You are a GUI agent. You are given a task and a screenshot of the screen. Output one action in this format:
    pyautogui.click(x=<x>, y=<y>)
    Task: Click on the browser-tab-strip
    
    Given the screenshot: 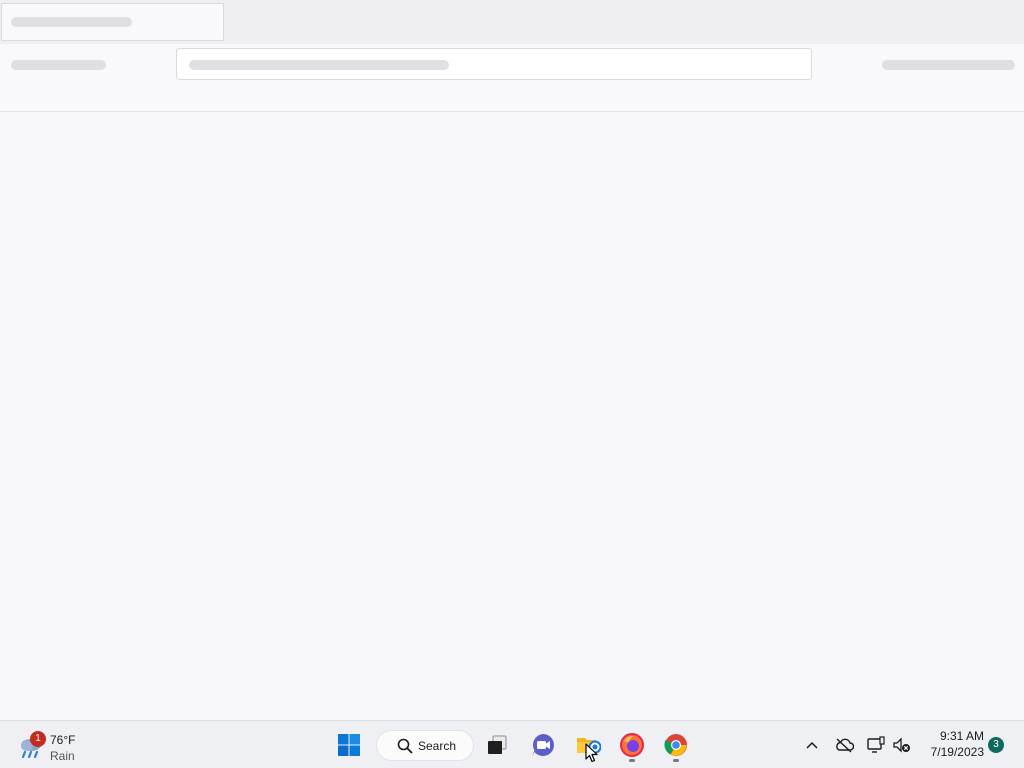 What is the action you would take?
    pyautogui.click(x=512, y=22)
    